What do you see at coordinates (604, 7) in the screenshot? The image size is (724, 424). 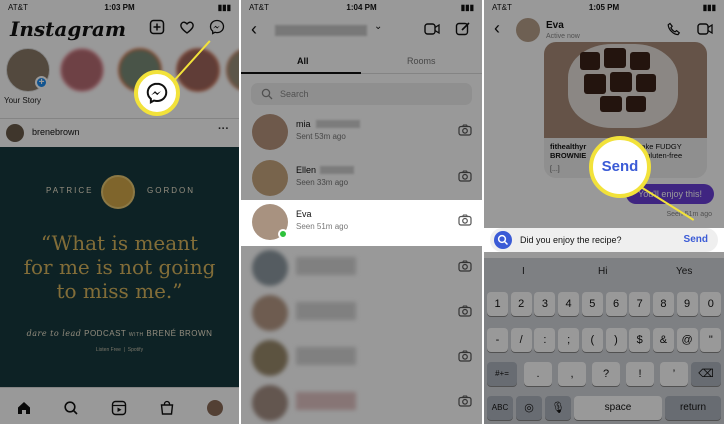 I see `status-bar: AT&T 1:05 PM ▮▮▮` at bounding box center [604, 7].